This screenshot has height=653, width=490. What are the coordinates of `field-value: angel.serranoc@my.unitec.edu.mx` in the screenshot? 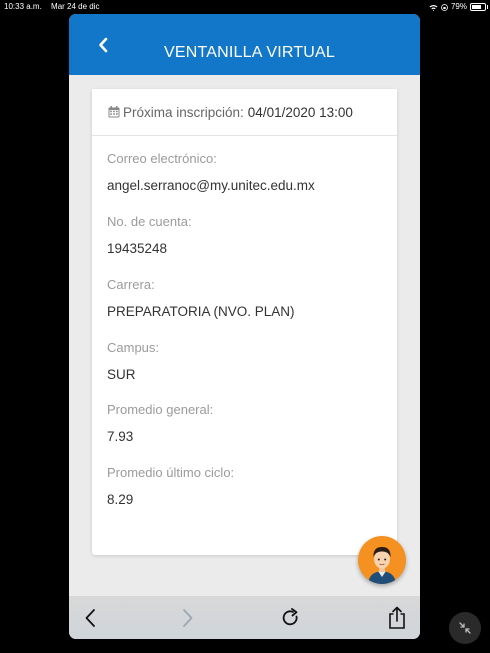 It's located at (211, 185).